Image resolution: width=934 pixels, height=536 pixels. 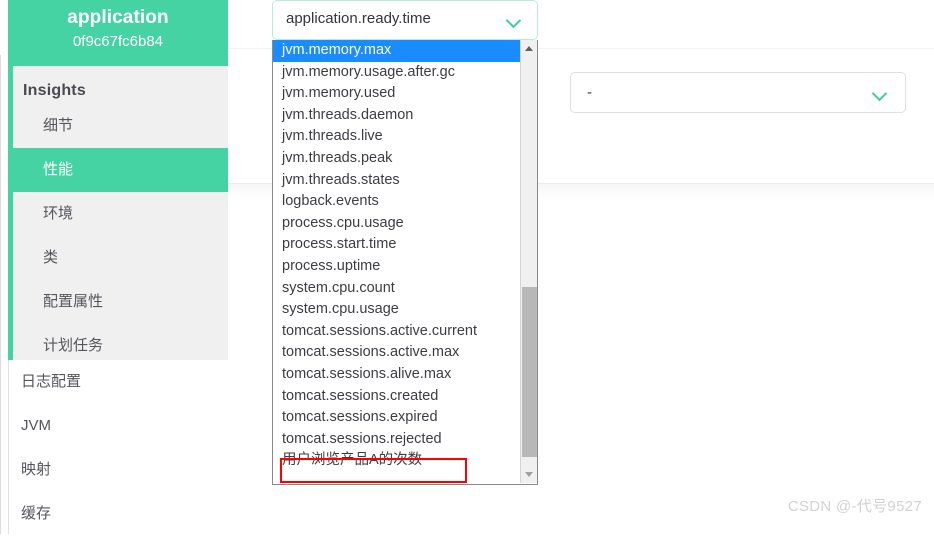 What do you see at coordinates (529, 48) in the screenshot?
I see `triangle-up-icon` at bounding box center [529, 48].